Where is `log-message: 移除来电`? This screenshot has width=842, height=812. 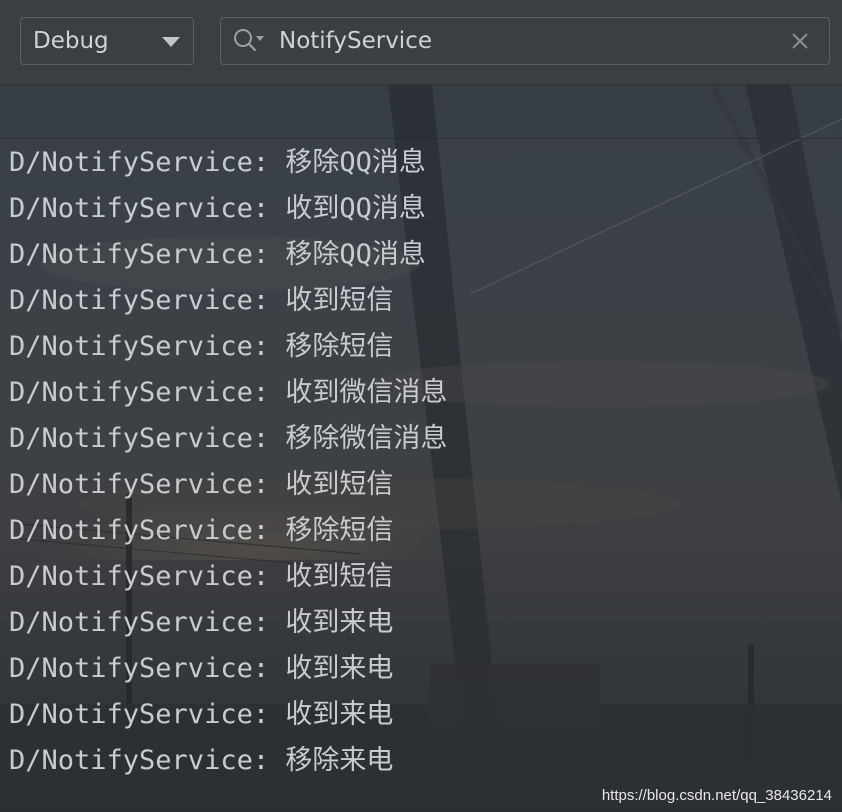 log-message: 移除来电 is located at coordinates (339, 760).